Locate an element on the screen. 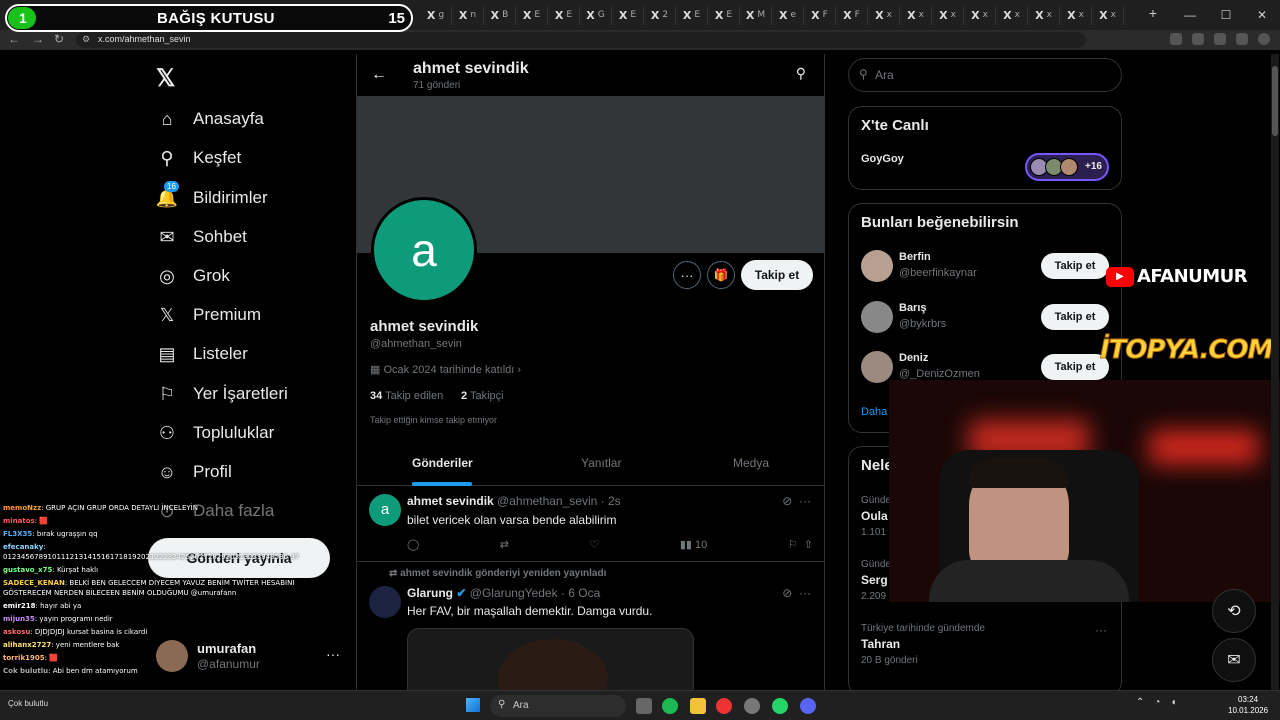 Image resolution: width=1280 pixels, height=720 pixels. forward-icon: → is located at coordinates (38, 39).